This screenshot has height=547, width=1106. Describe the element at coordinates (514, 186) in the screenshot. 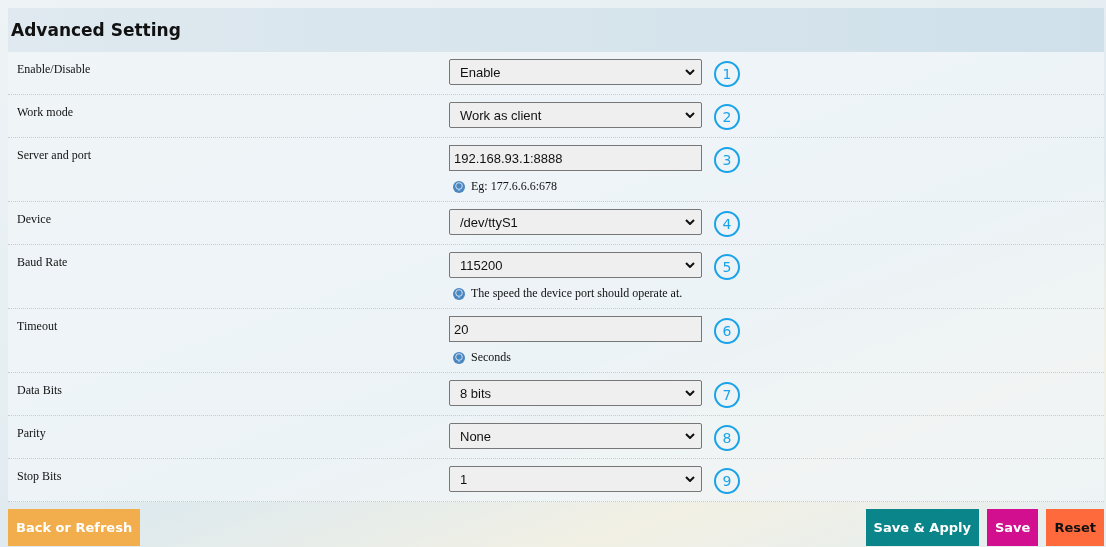

I see `hint-text: Eg: 177.6.6.6:678` at that location.